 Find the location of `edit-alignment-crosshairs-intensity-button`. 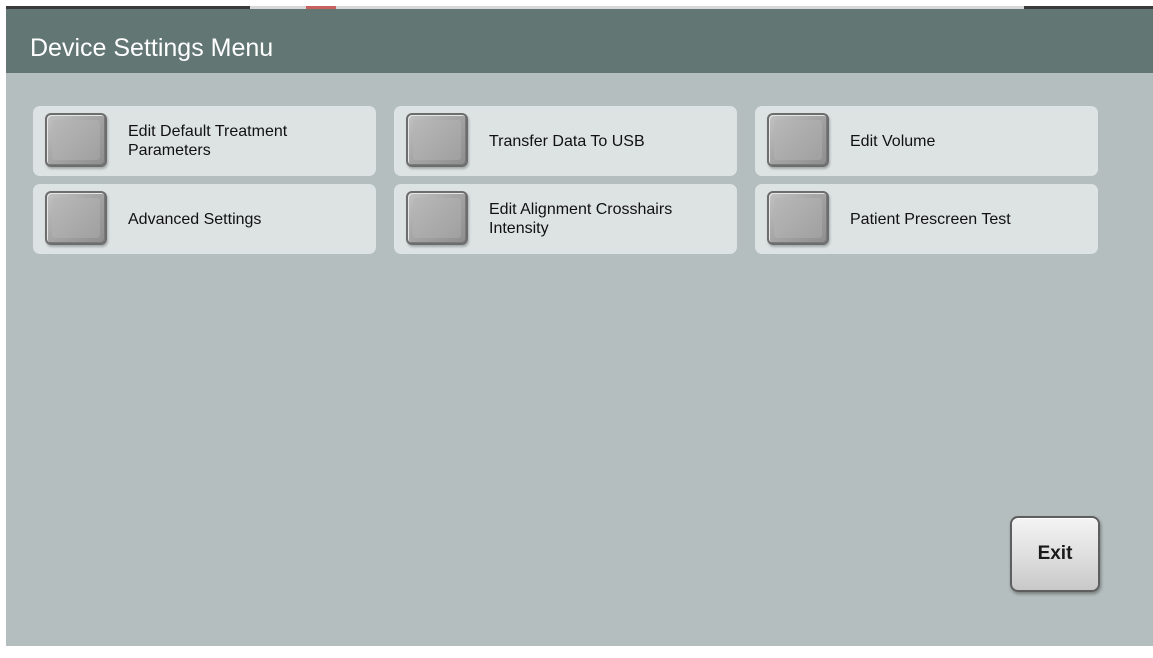

edit-alignment-crosshairs-intensity-button is located at coordinates (437, 218).